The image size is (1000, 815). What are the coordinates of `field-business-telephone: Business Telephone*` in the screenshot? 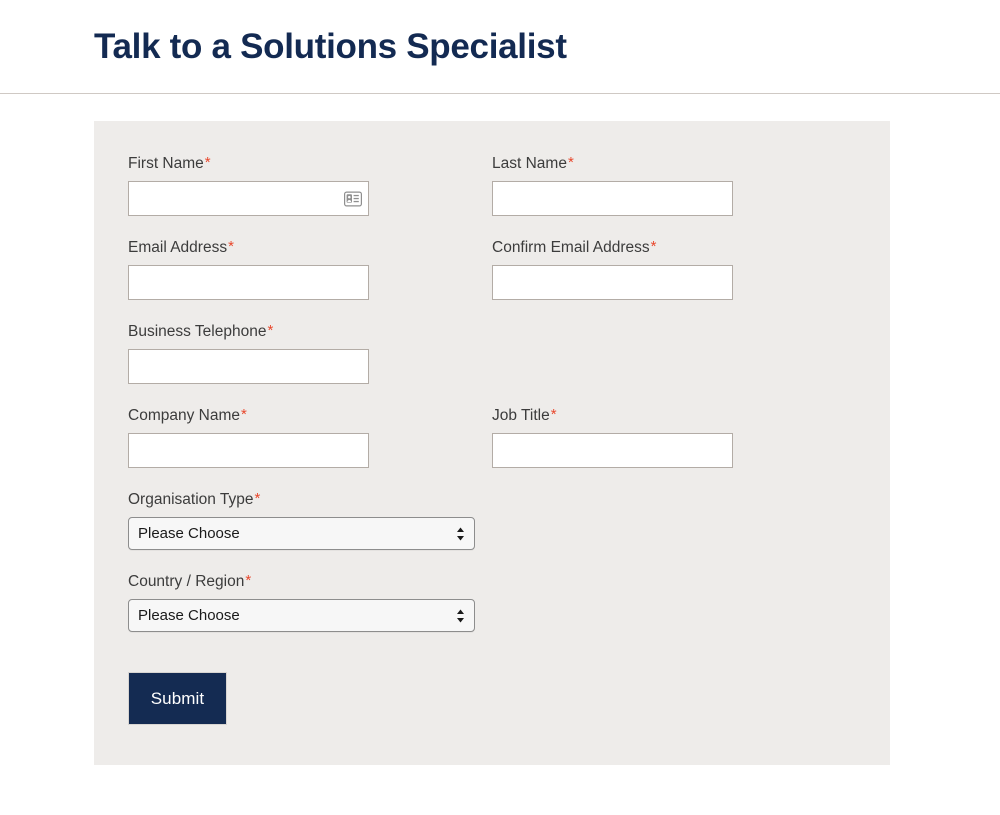 It's located at (310, 353).